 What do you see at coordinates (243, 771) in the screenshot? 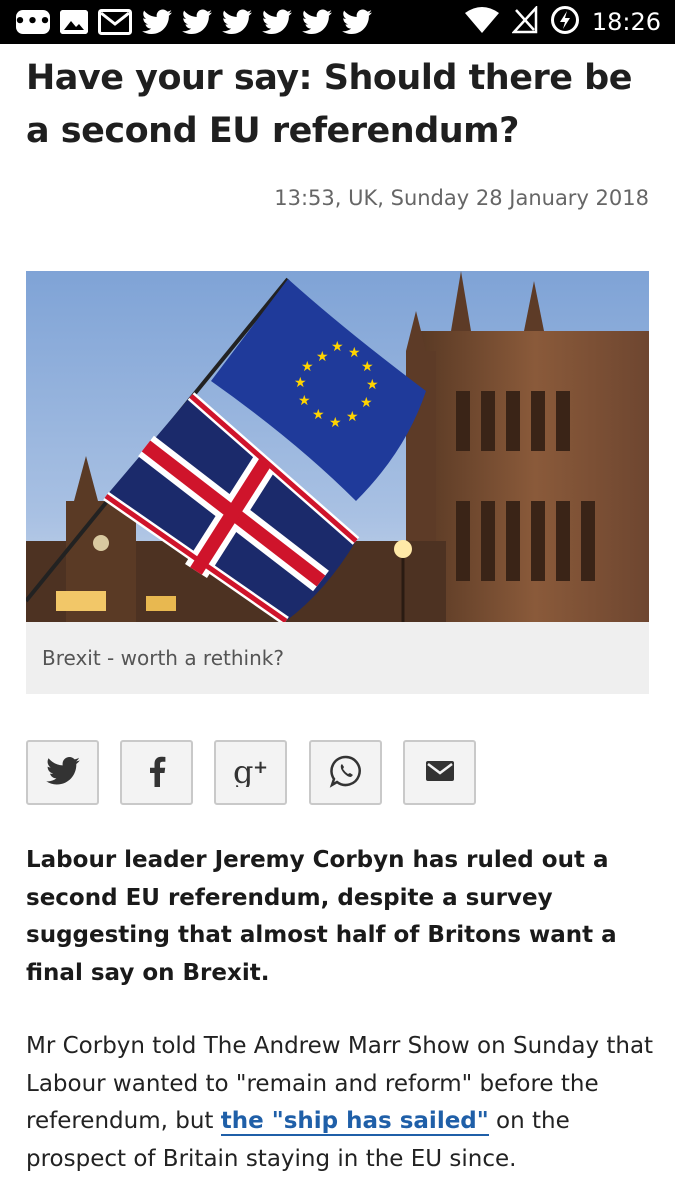
I see `svg-text: g` at bounding box center [243, 771].